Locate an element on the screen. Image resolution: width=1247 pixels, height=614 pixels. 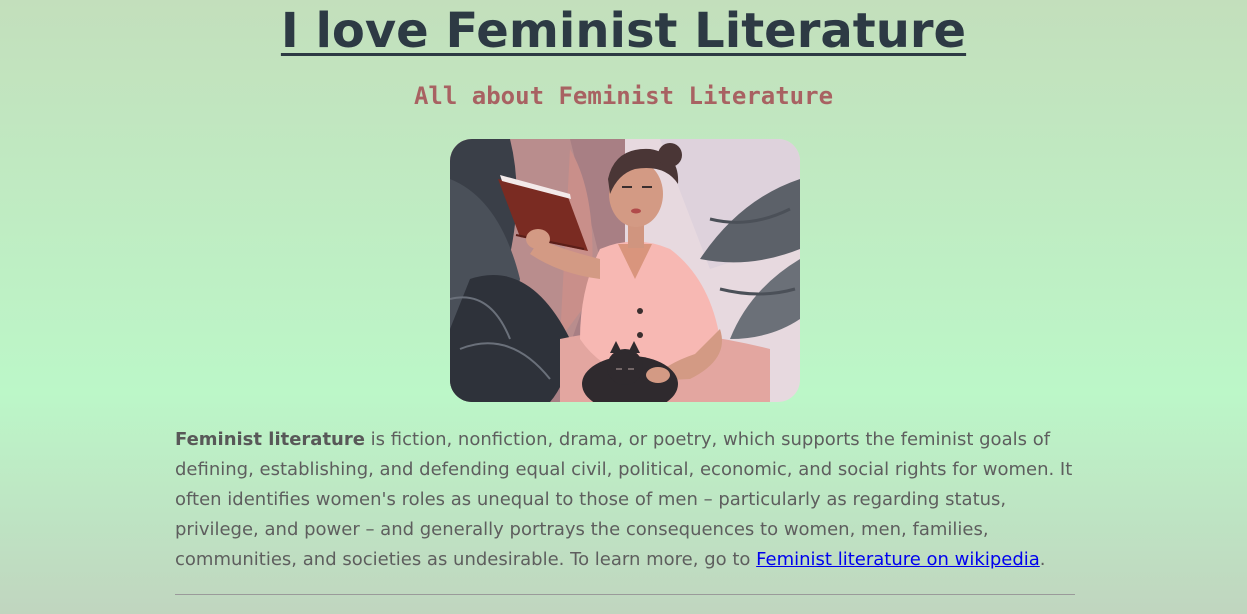
page-title: I love Feminist Literature is located at coordinates (623, 31).